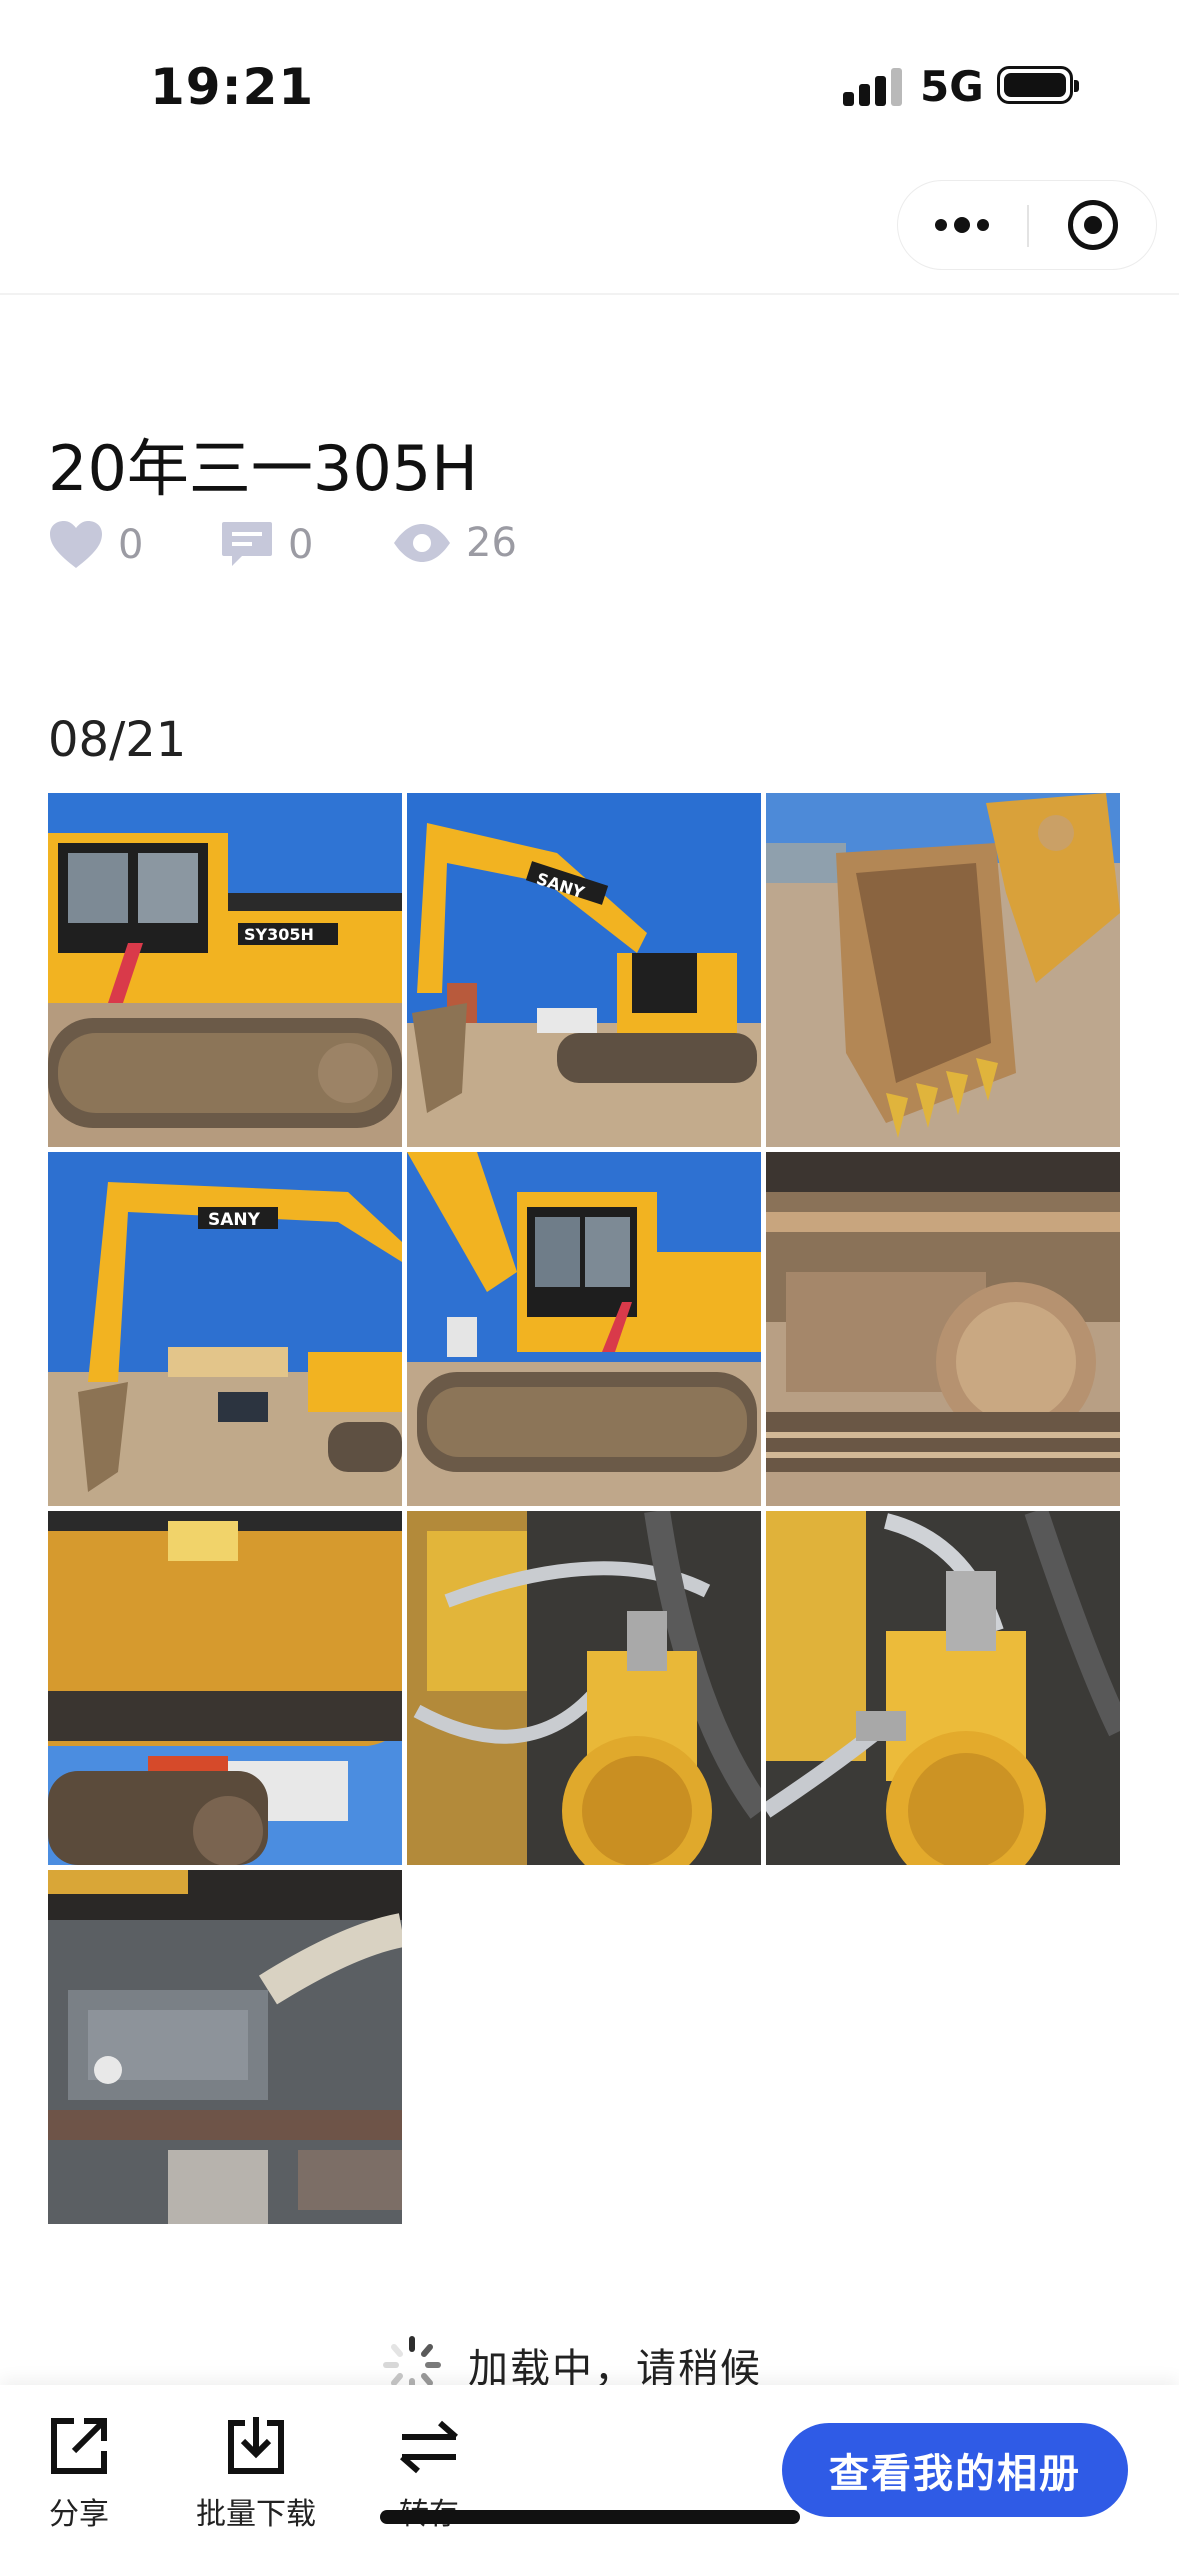 Image resolution: width=1179 pixels, height=2556 pixels. Describe the element at coordinates (962, 225) in the screenshot. I see `more-dots-icon` at that location.